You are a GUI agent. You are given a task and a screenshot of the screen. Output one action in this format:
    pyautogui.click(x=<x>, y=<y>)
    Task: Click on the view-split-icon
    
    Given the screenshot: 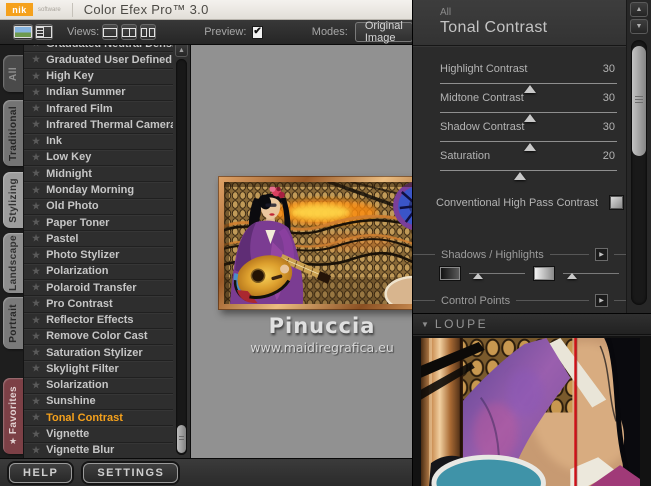 What is the action you would take?
    pyautogui.click(x=129, y=32)
    